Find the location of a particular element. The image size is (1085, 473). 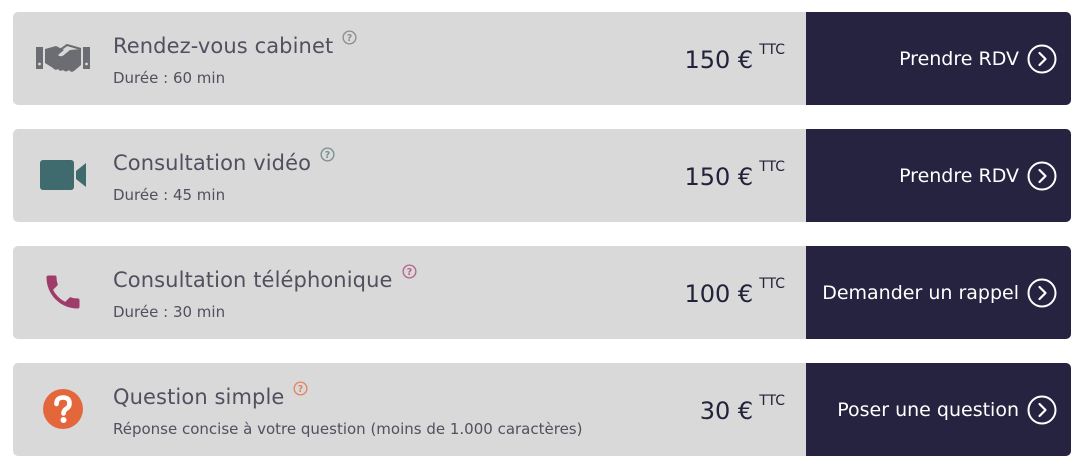

service-duration: Durée : 30 min is located at coordinates (169, 312).